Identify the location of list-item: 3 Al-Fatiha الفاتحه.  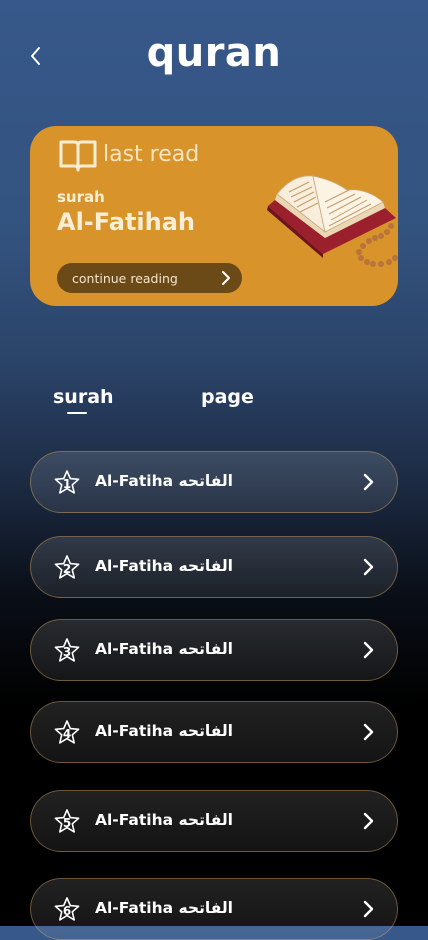
(214, 650).